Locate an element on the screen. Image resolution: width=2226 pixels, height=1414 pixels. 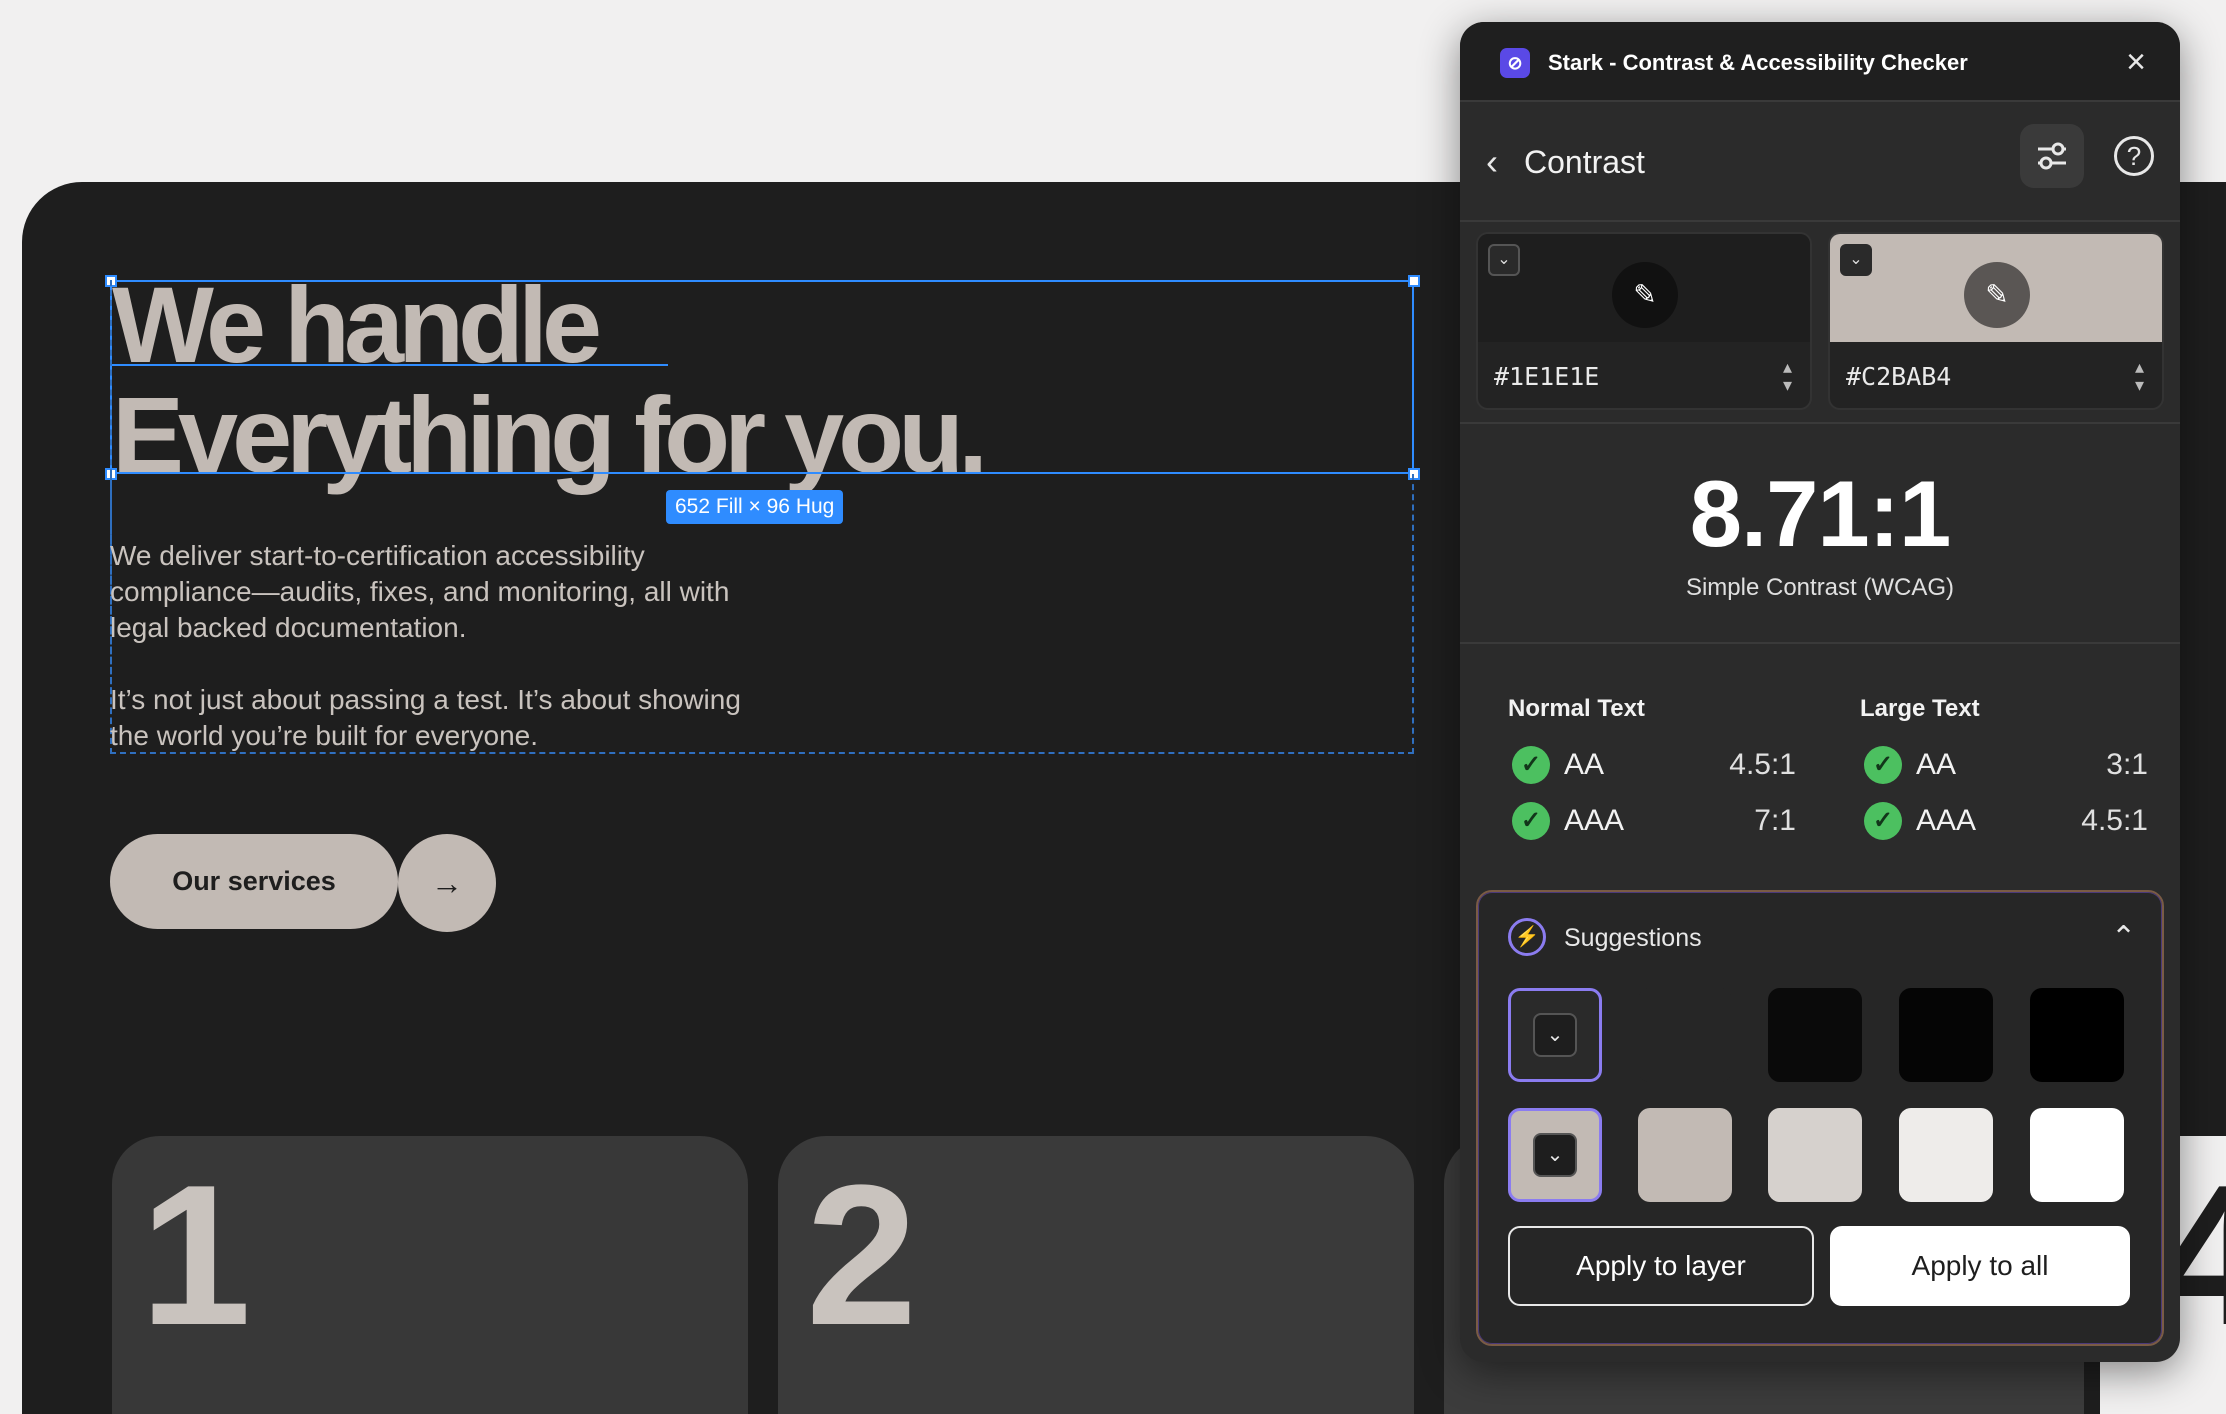
current-background-chip: ⌄ is located at coordinates (1555, 1155).